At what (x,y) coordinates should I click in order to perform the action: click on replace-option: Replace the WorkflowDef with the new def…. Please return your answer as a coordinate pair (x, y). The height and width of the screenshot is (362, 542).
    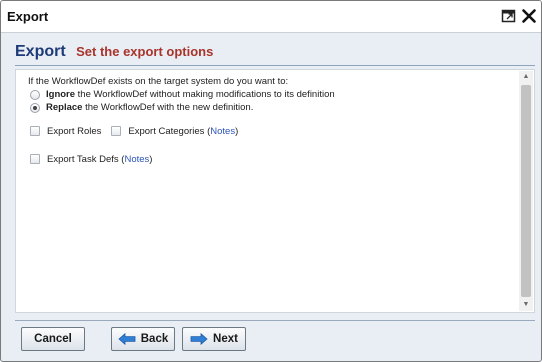
    Looking at the image, I should click on (273, 107).